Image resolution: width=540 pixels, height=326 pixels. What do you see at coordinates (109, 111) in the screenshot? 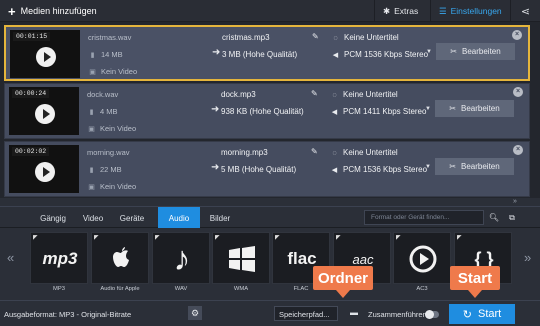
I see `source-size-value: 4 MB` at bounding box center [109, 111].